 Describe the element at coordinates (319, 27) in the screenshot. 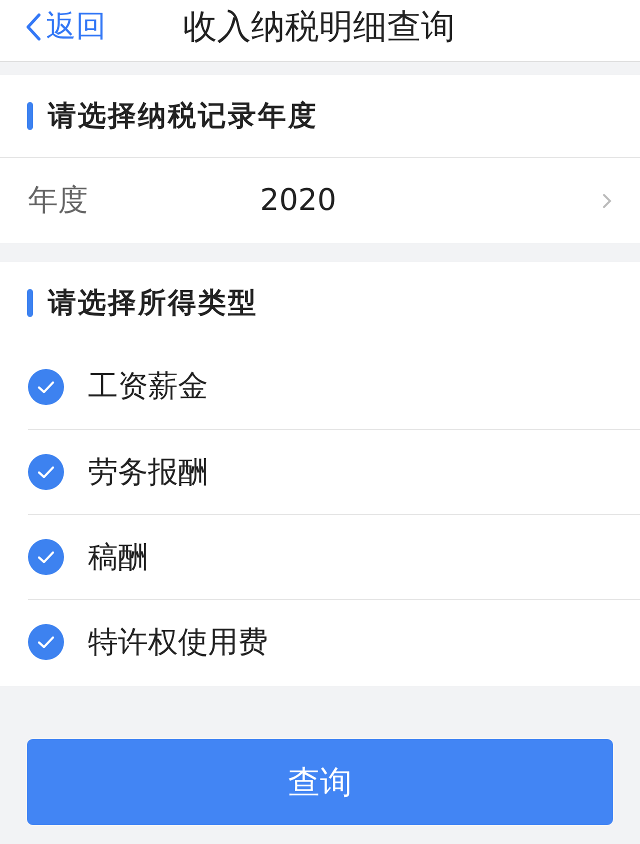

I see `page-title: 收入纳税明细查询` at that location.